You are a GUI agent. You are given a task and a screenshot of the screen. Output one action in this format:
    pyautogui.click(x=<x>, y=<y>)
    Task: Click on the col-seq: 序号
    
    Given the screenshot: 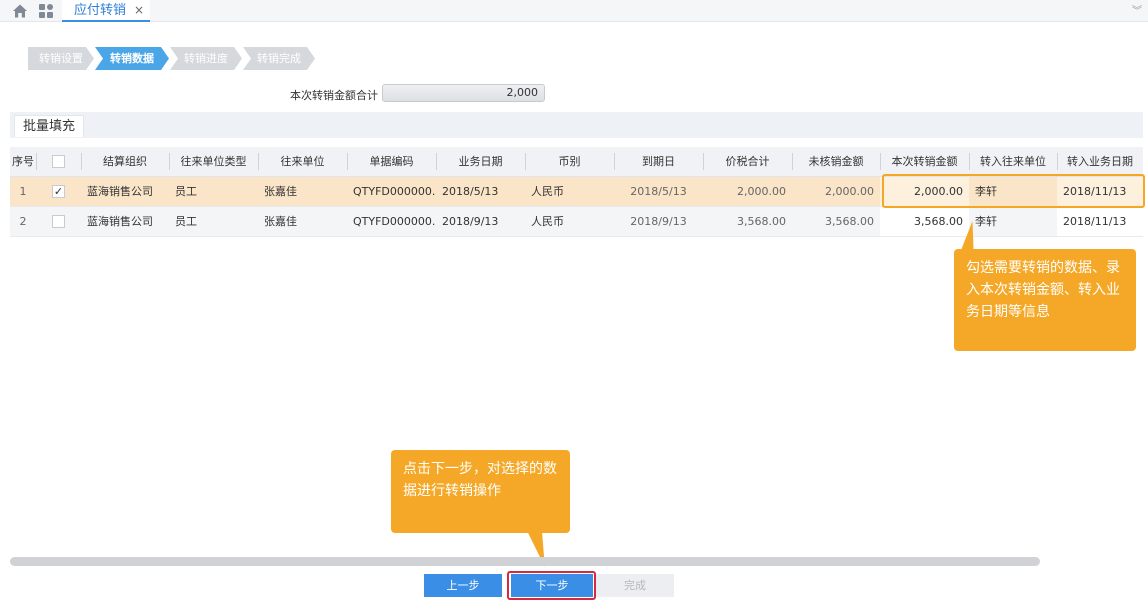 What is the action you would take?
    pyautogui.click(x=23, y=162)
    